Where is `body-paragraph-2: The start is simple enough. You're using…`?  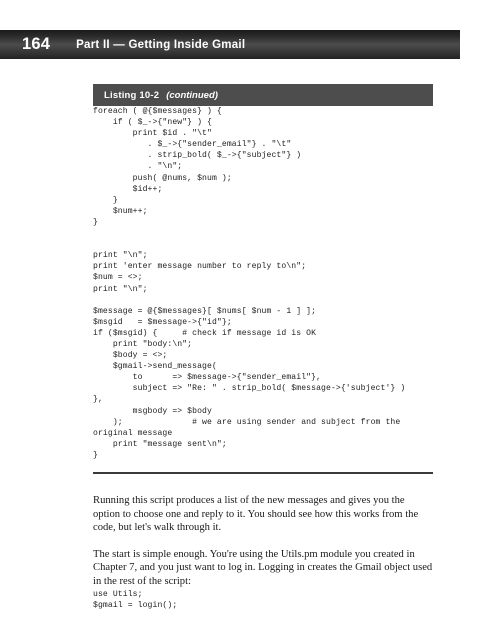
body-paragraph-2: The start is simple enough. You're using… is located at coordinates (263, 567).